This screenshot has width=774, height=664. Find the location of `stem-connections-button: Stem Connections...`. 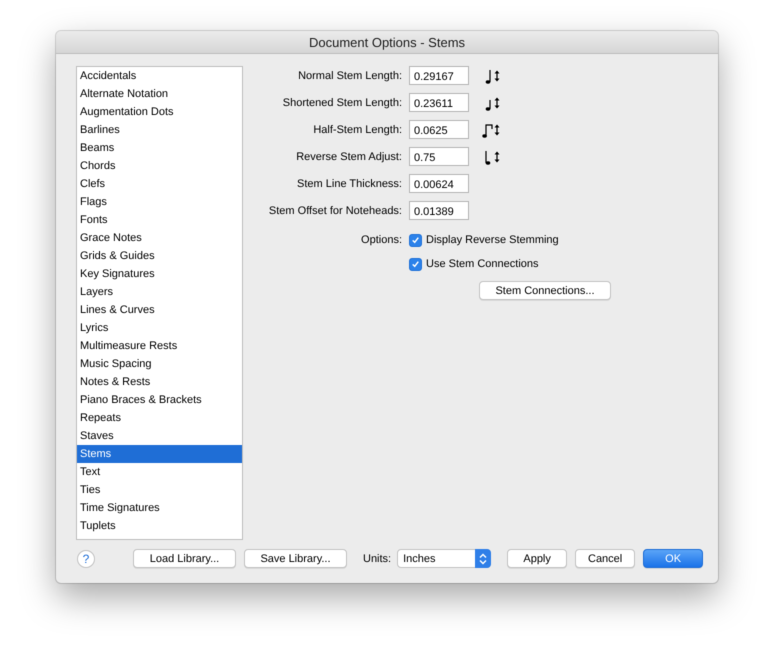

stem-connections-button: Stem Connections... is located at coordinates (545, 290).